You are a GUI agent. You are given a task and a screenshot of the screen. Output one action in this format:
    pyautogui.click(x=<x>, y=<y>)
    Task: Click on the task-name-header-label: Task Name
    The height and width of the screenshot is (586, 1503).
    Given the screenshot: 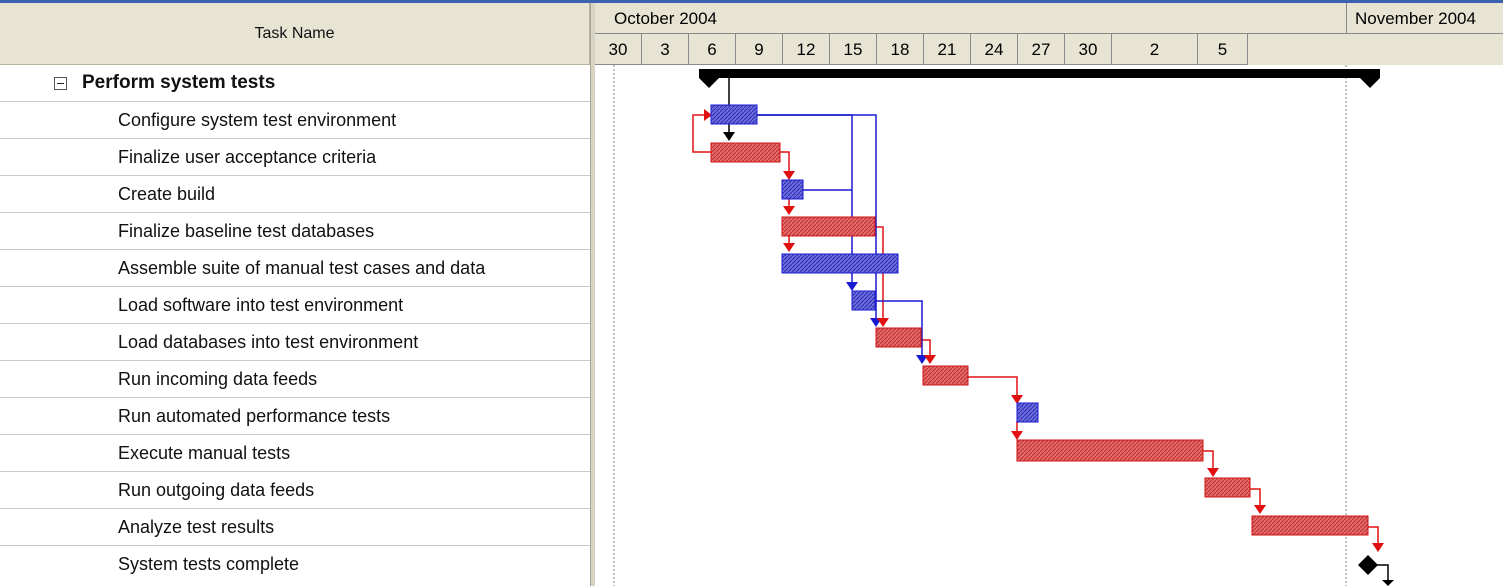 What is the action you would take?
    pyautogui.click(x=294, y=33)
    